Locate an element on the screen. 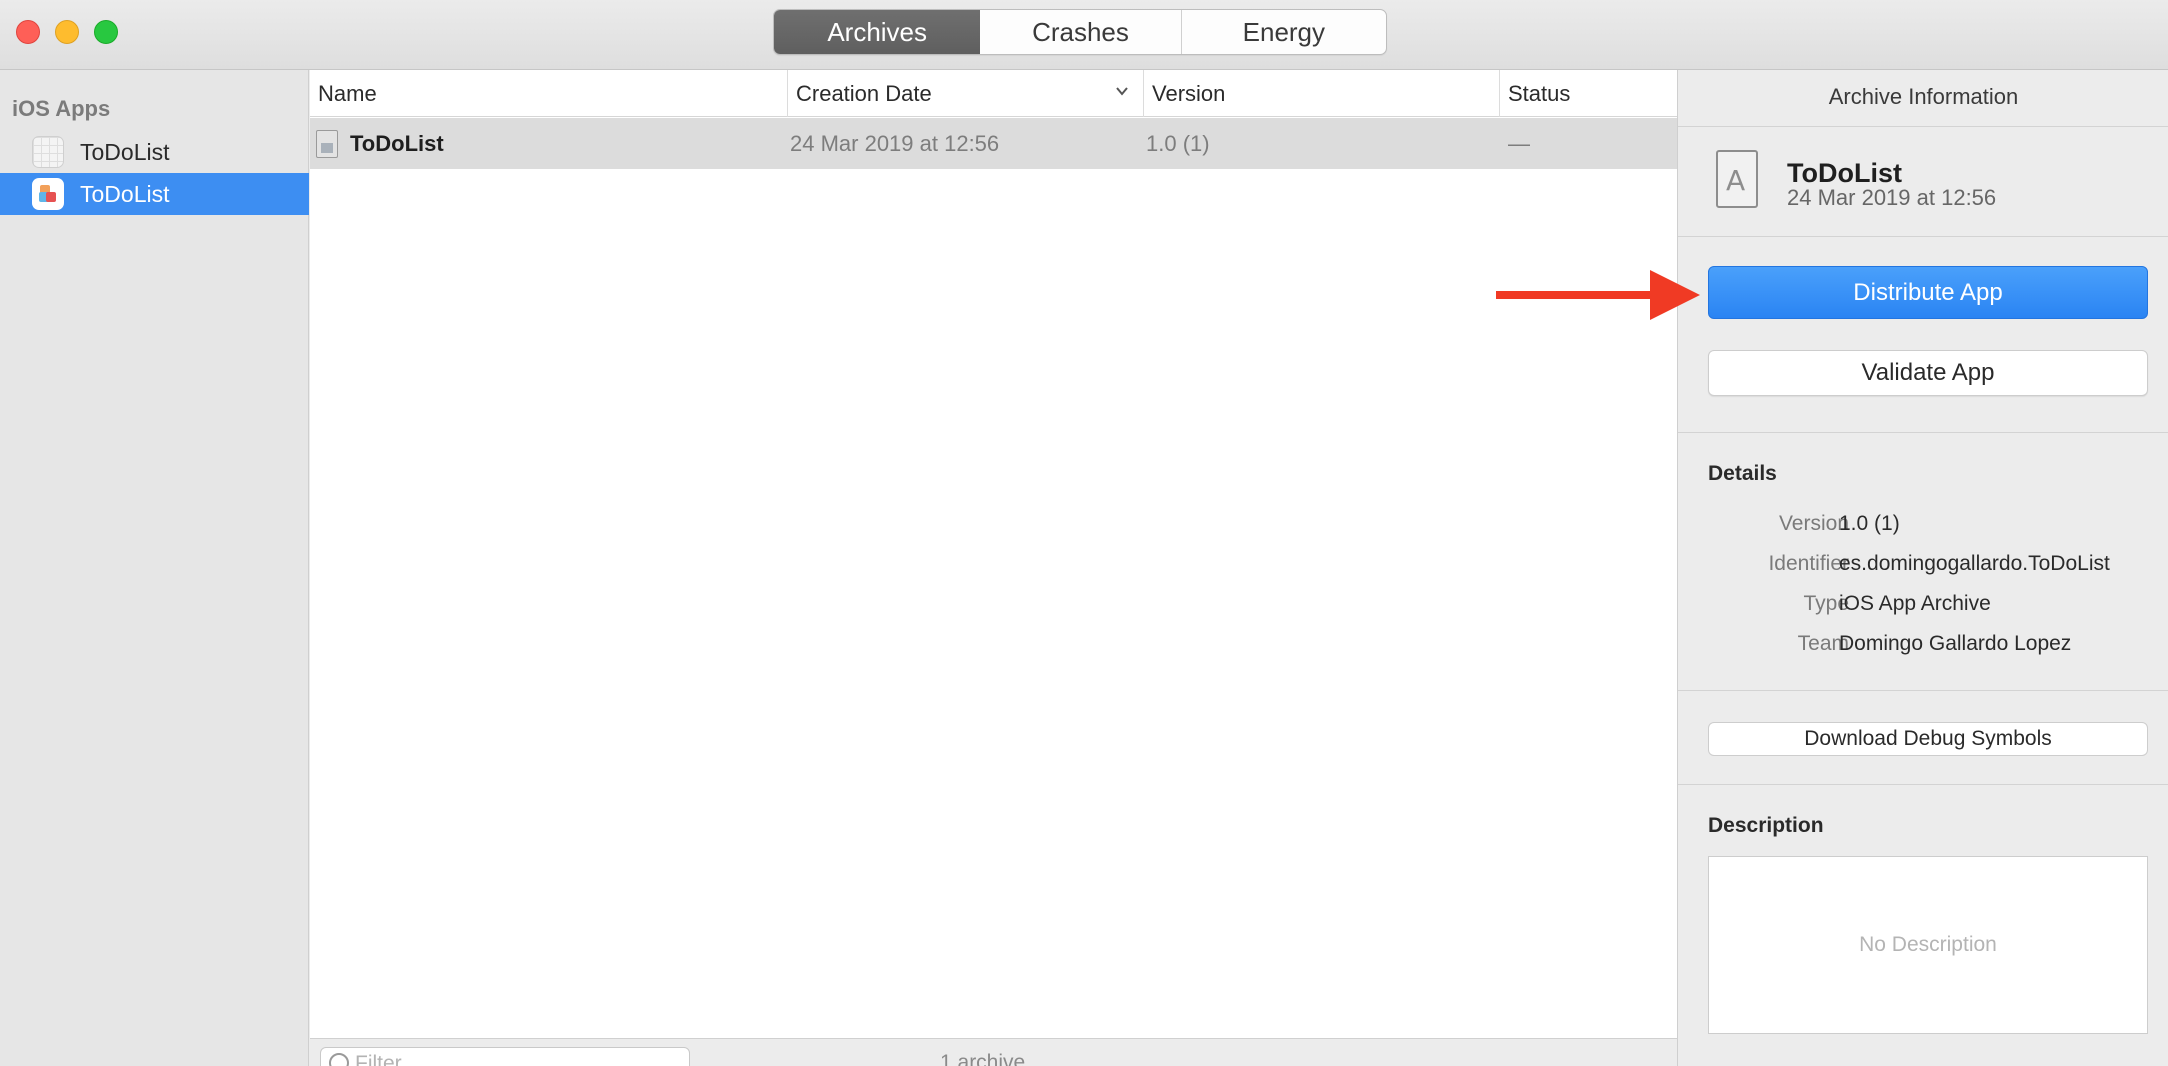  list-bottom-bar: Filter 1 archive is located at coordinates (993, 1052).